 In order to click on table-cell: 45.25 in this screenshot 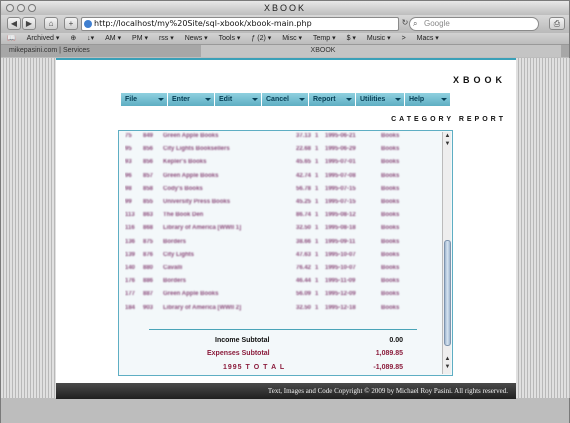, I will do `click(303, 202)`.